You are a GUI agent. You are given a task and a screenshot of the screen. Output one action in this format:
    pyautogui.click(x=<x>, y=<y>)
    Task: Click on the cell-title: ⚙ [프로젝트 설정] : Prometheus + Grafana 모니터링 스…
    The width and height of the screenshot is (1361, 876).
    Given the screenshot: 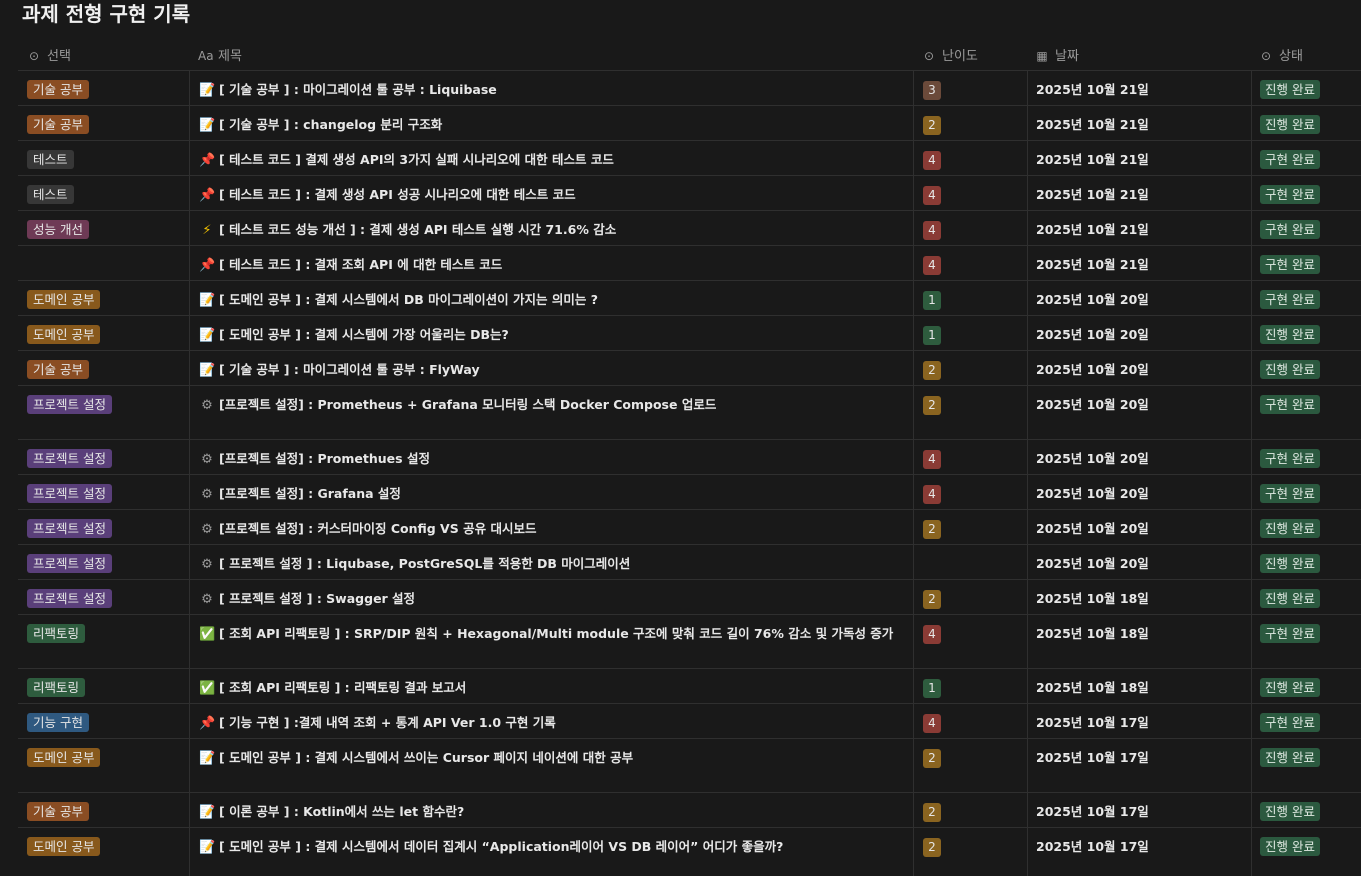 What is the action you would take?
    pyautogui.click(x=551, y=412)
    